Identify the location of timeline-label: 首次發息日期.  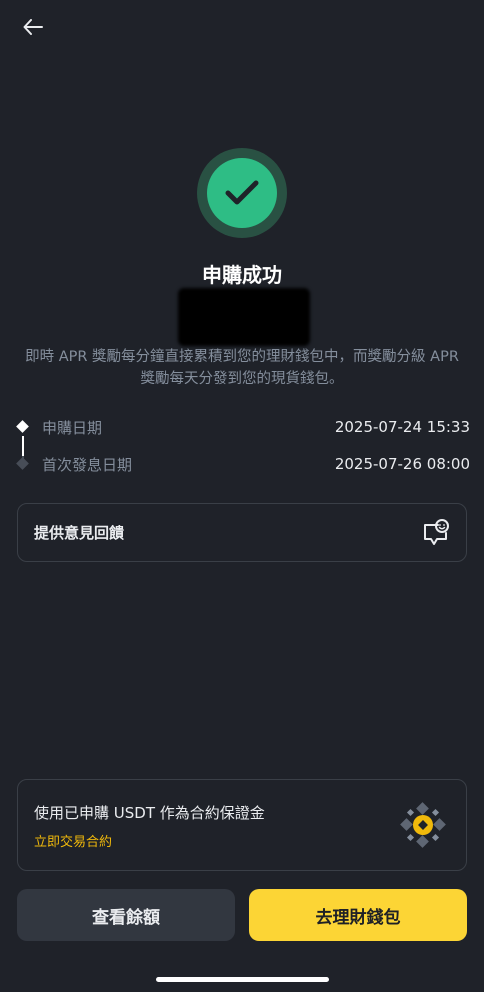
(87, 464).